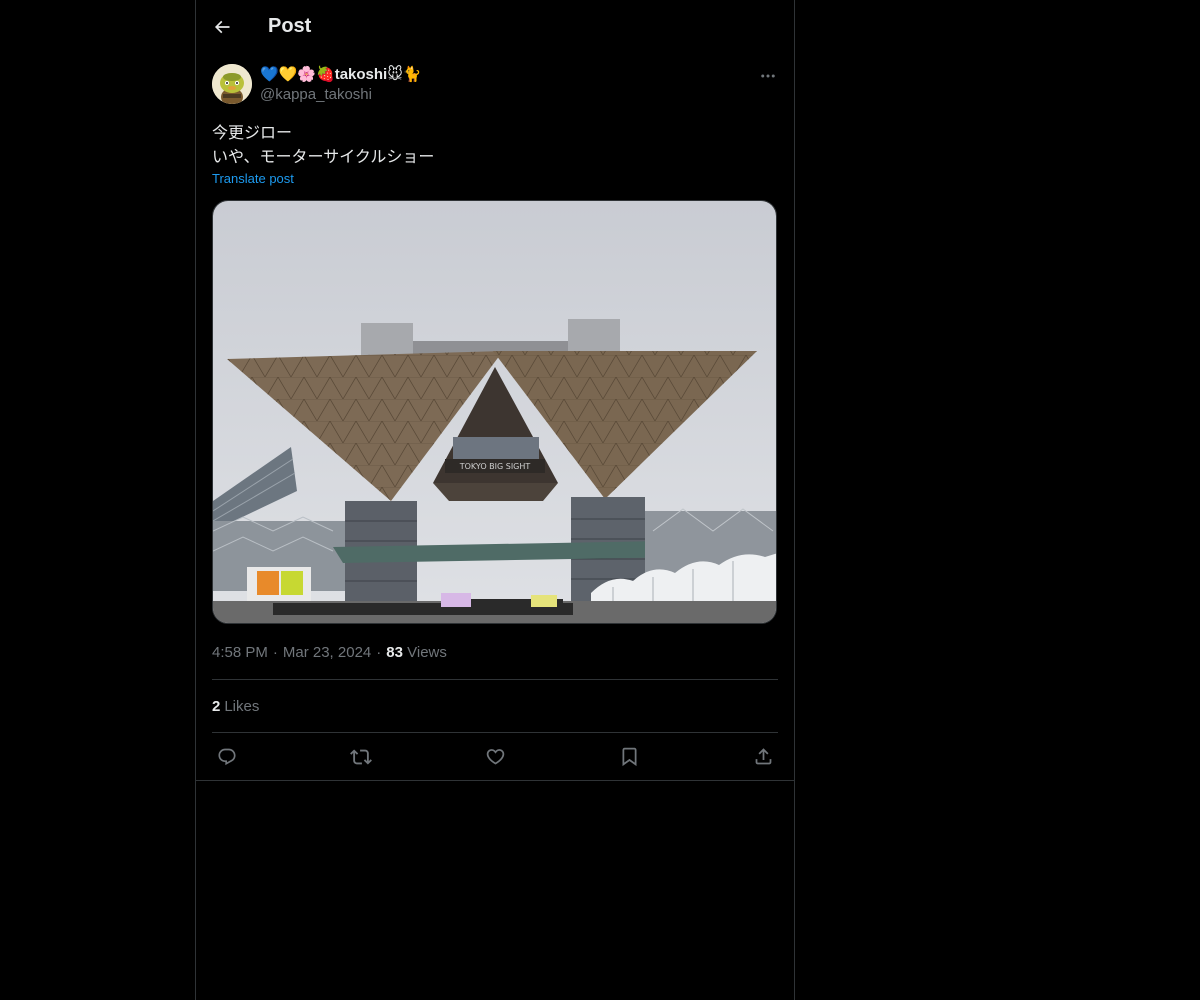 This screenshot has height=1000, width=1200. I want to click on views-count: 83, so click(394, 652).